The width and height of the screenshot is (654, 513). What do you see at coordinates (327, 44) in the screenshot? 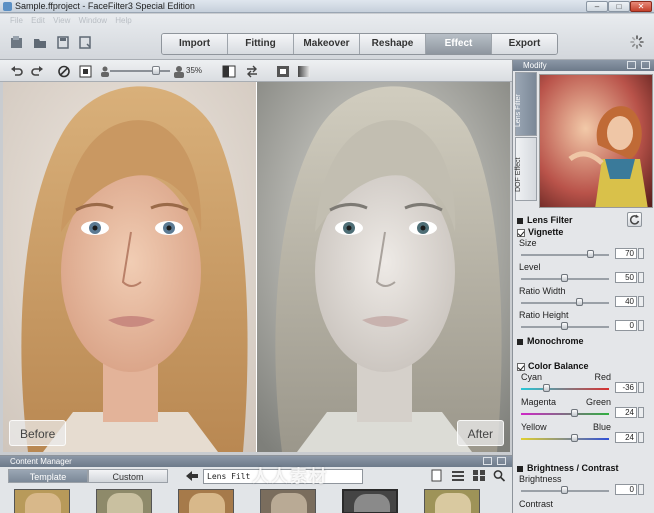
I see `tab-makeover: Makeover` at bounding box center [327, 44].